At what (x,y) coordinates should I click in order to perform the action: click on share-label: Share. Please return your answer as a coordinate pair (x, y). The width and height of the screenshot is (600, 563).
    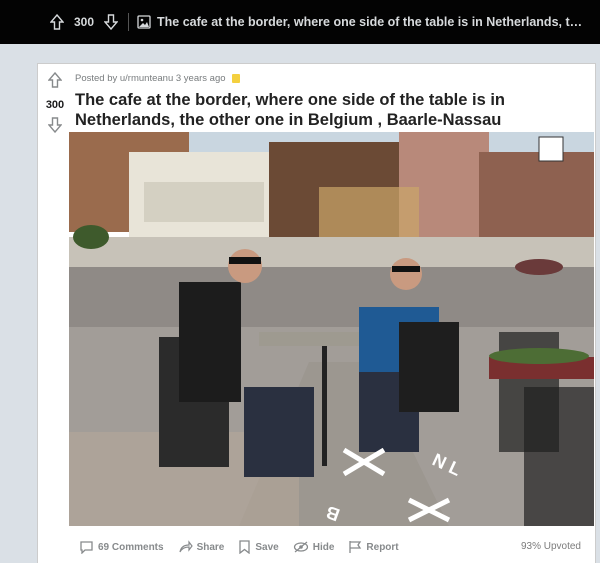
    Looking at the image, I should click on (210, 547).